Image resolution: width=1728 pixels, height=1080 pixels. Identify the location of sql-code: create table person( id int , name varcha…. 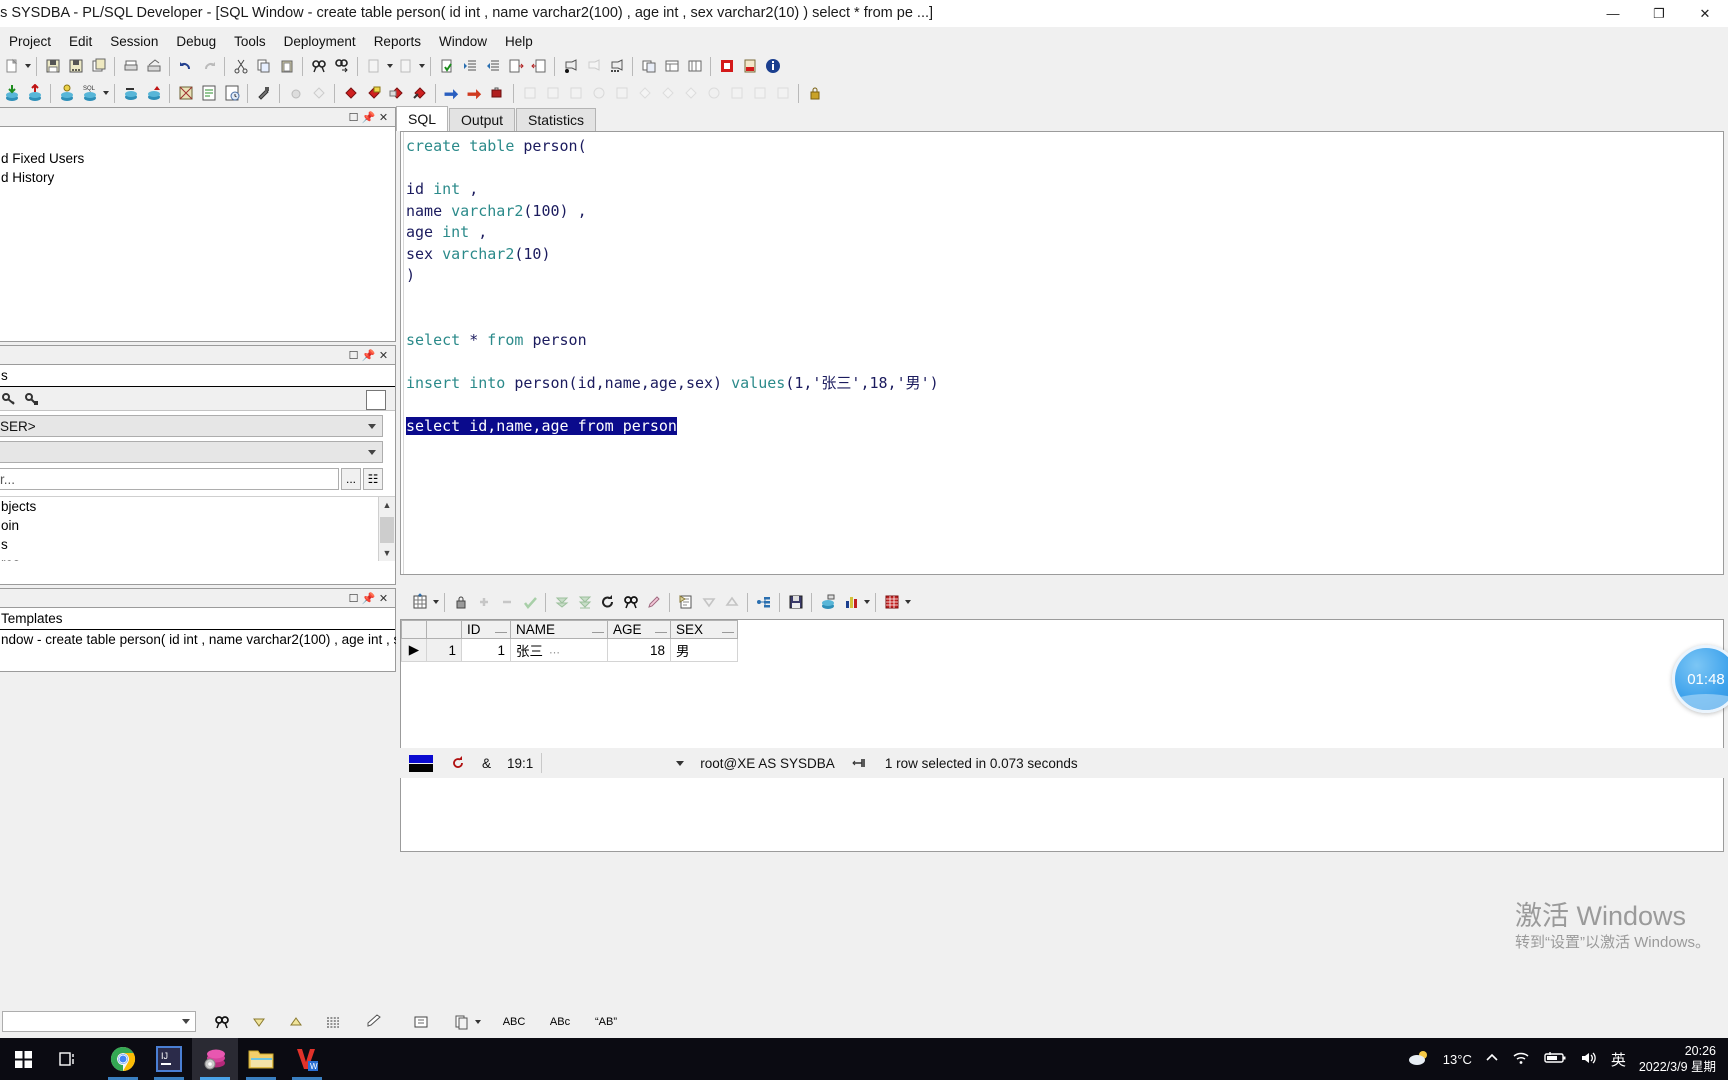
(672, 286).